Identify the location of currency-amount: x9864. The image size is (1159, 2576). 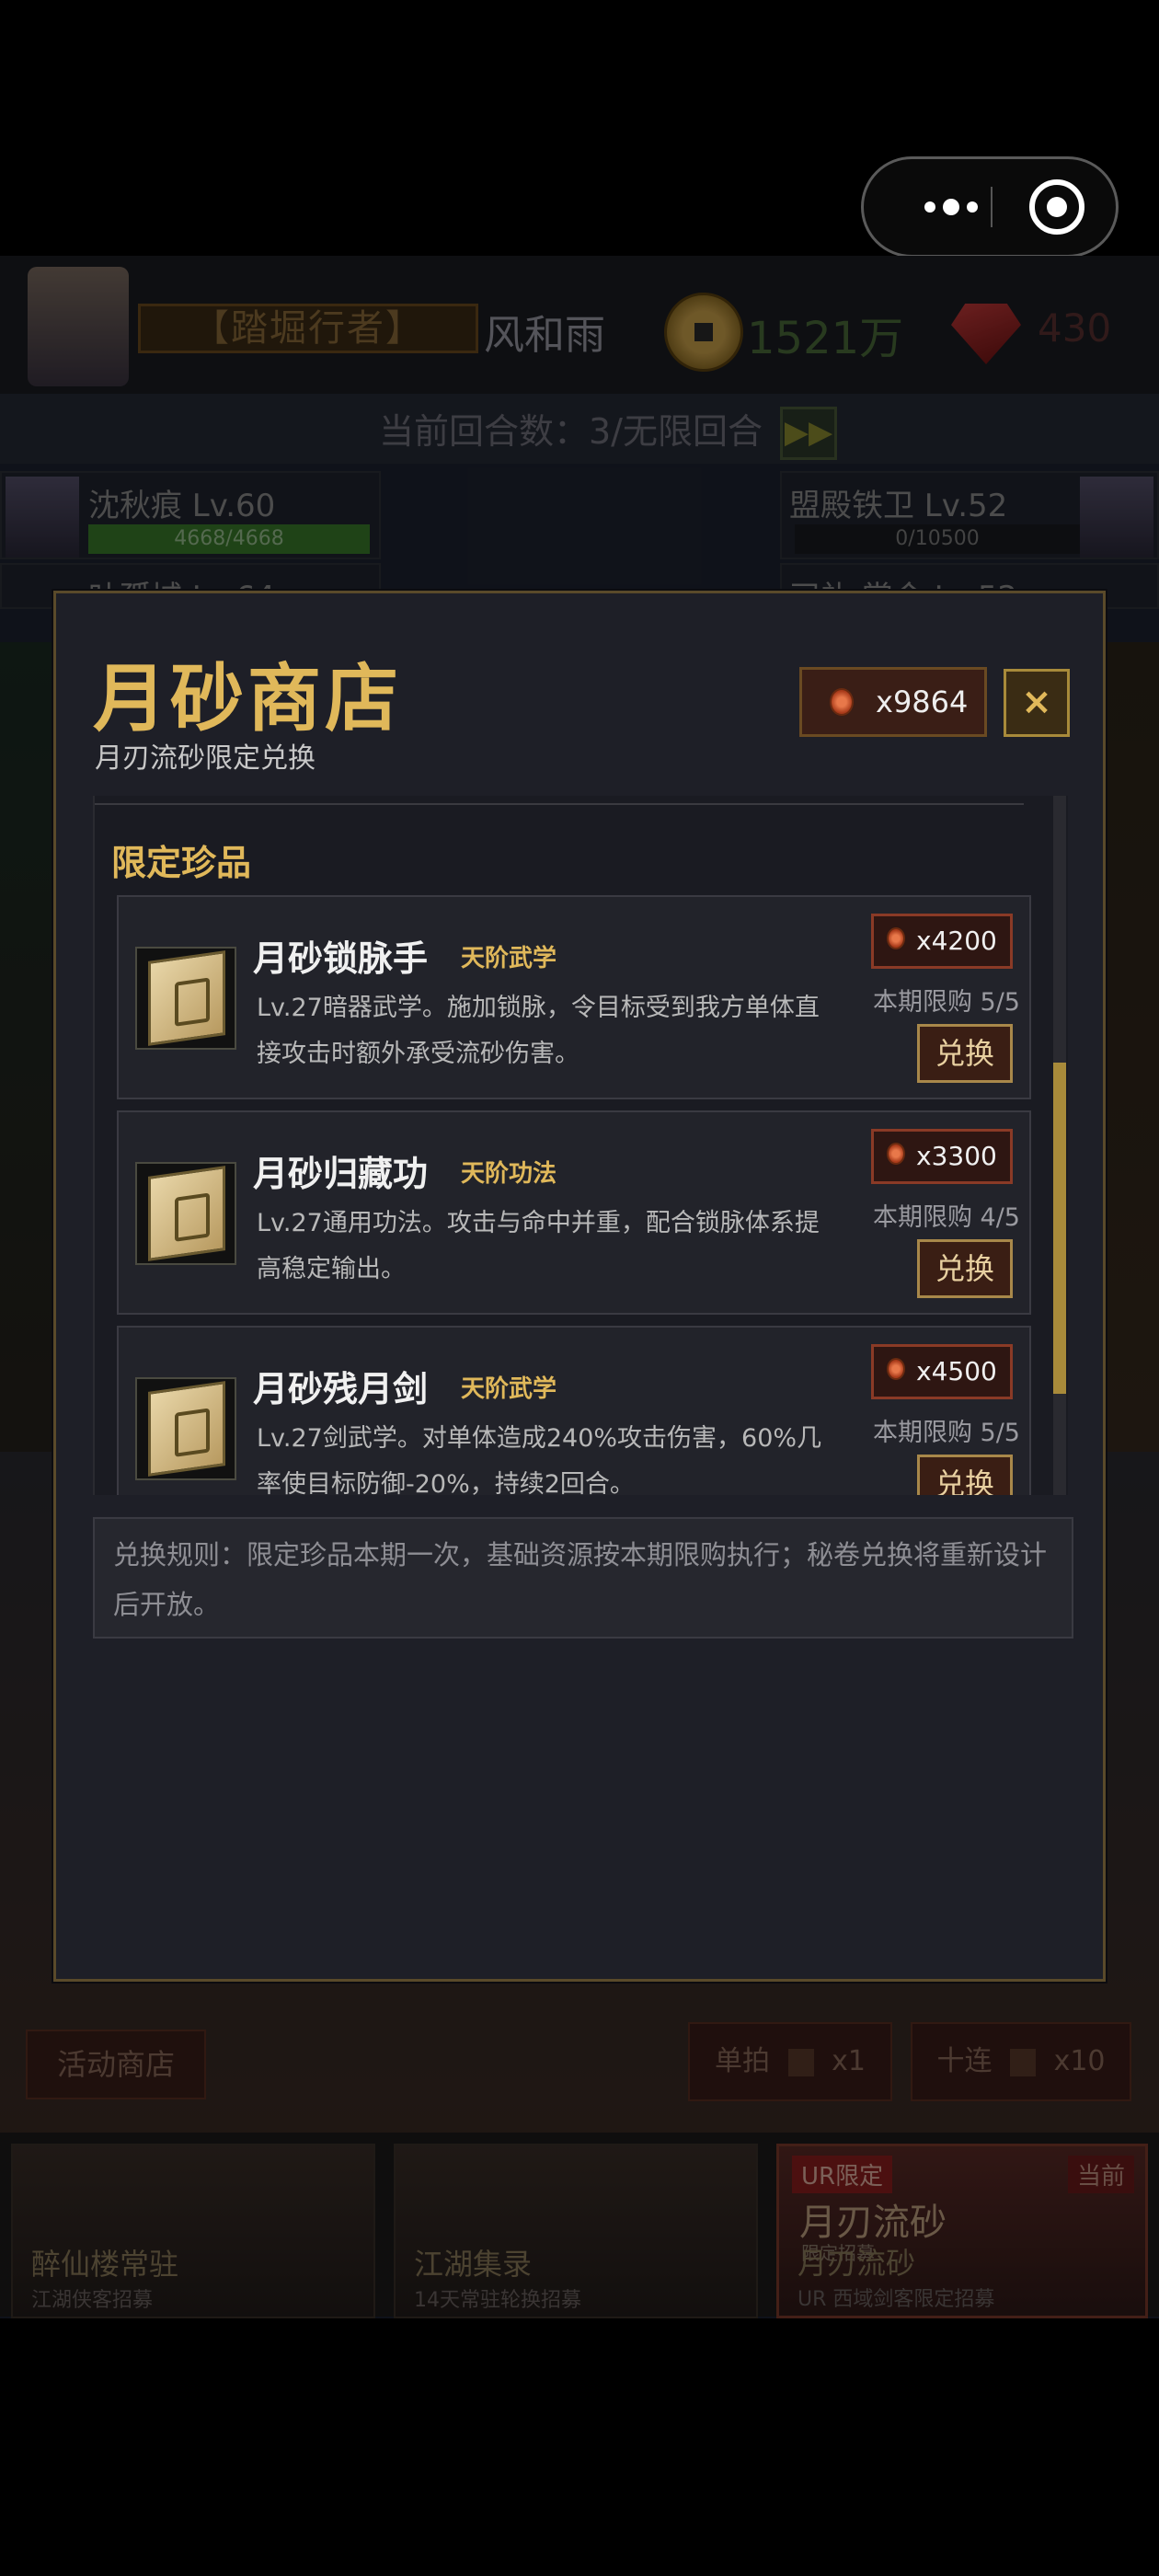
(922, 701).